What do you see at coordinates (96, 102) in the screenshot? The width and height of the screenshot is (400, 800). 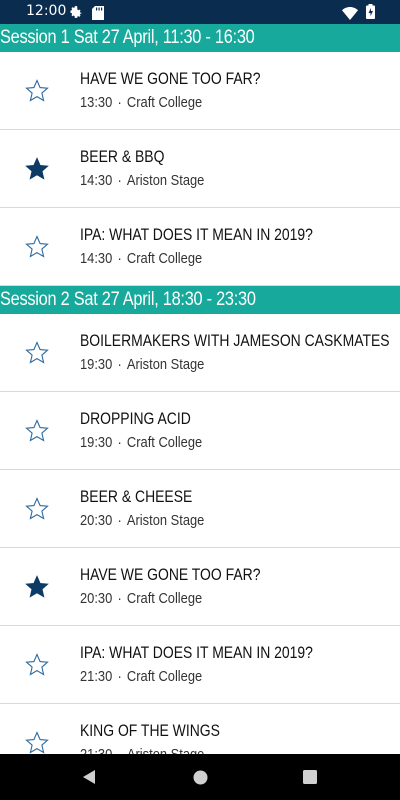 I see `event-time: 13:30` at bounding box center [96, 102].